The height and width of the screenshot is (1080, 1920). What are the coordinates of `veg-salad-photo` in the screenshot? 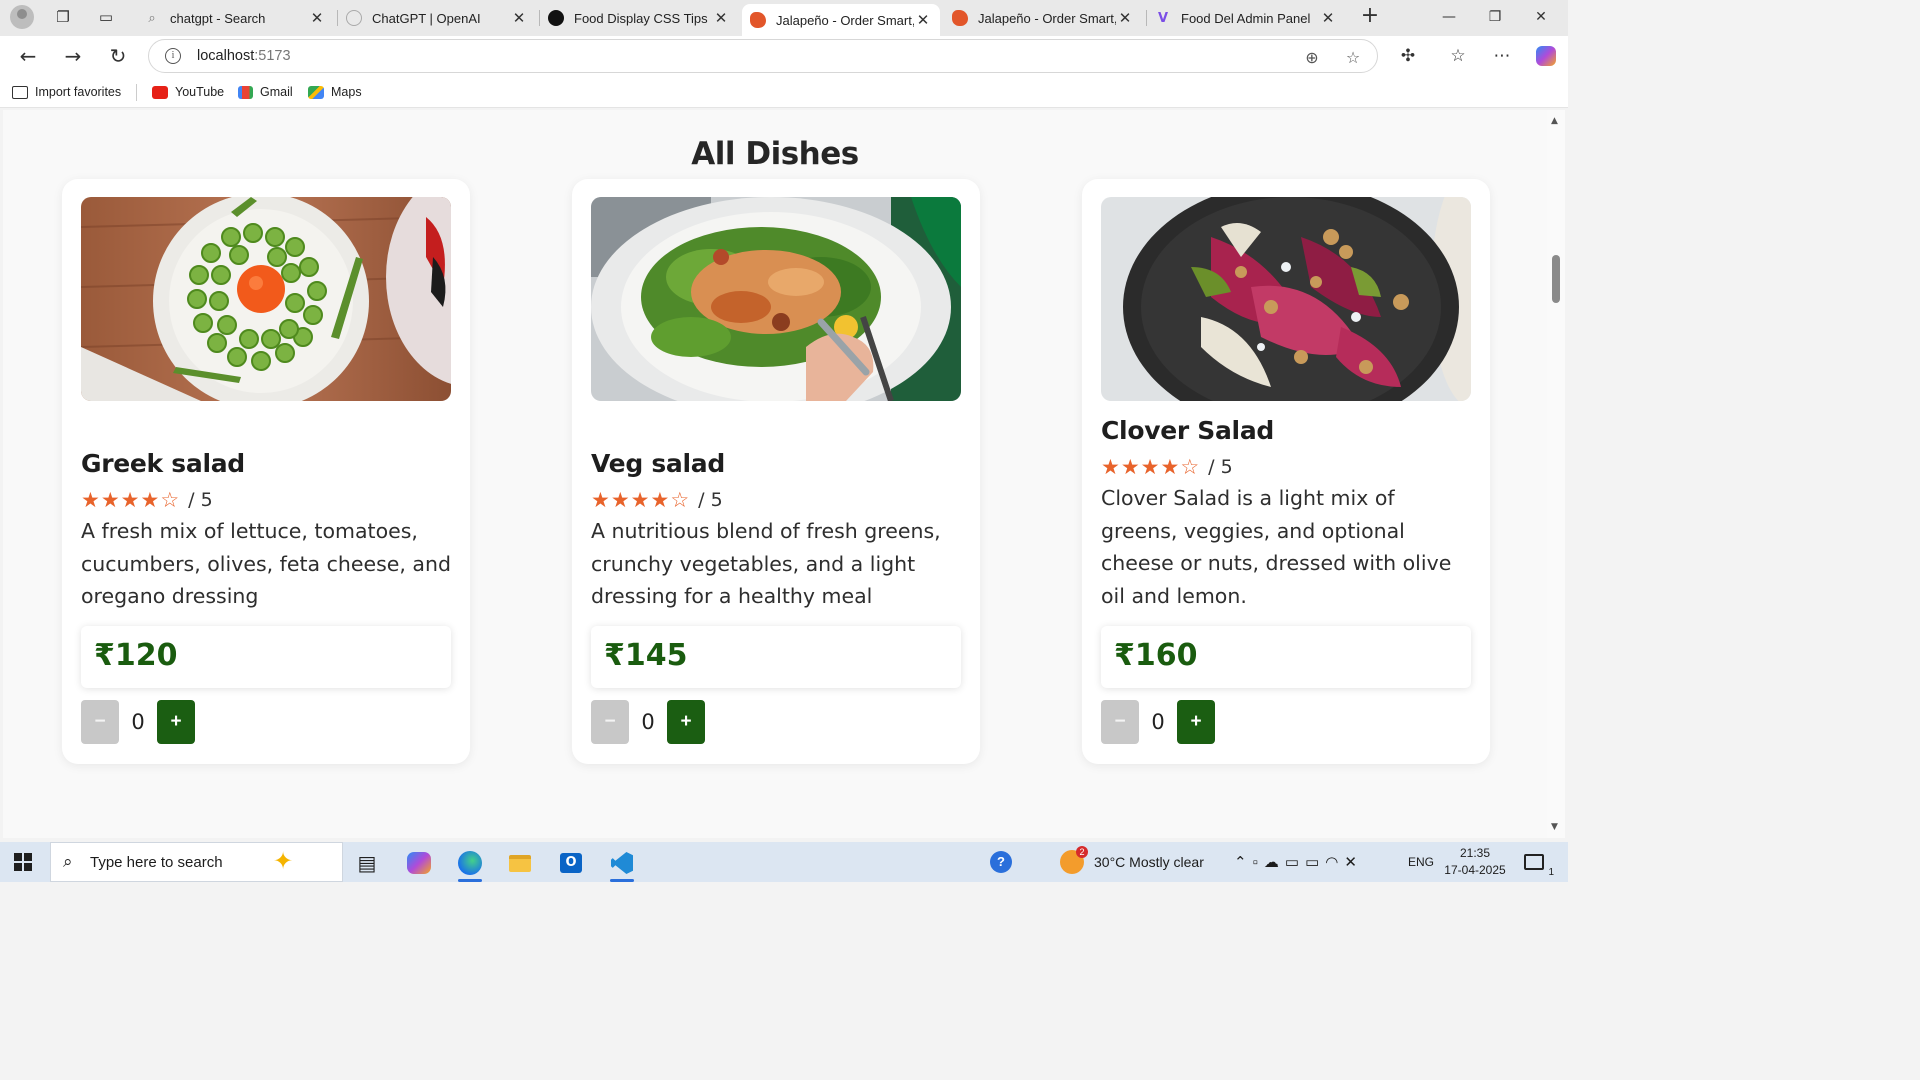 It's located at (776, 299).